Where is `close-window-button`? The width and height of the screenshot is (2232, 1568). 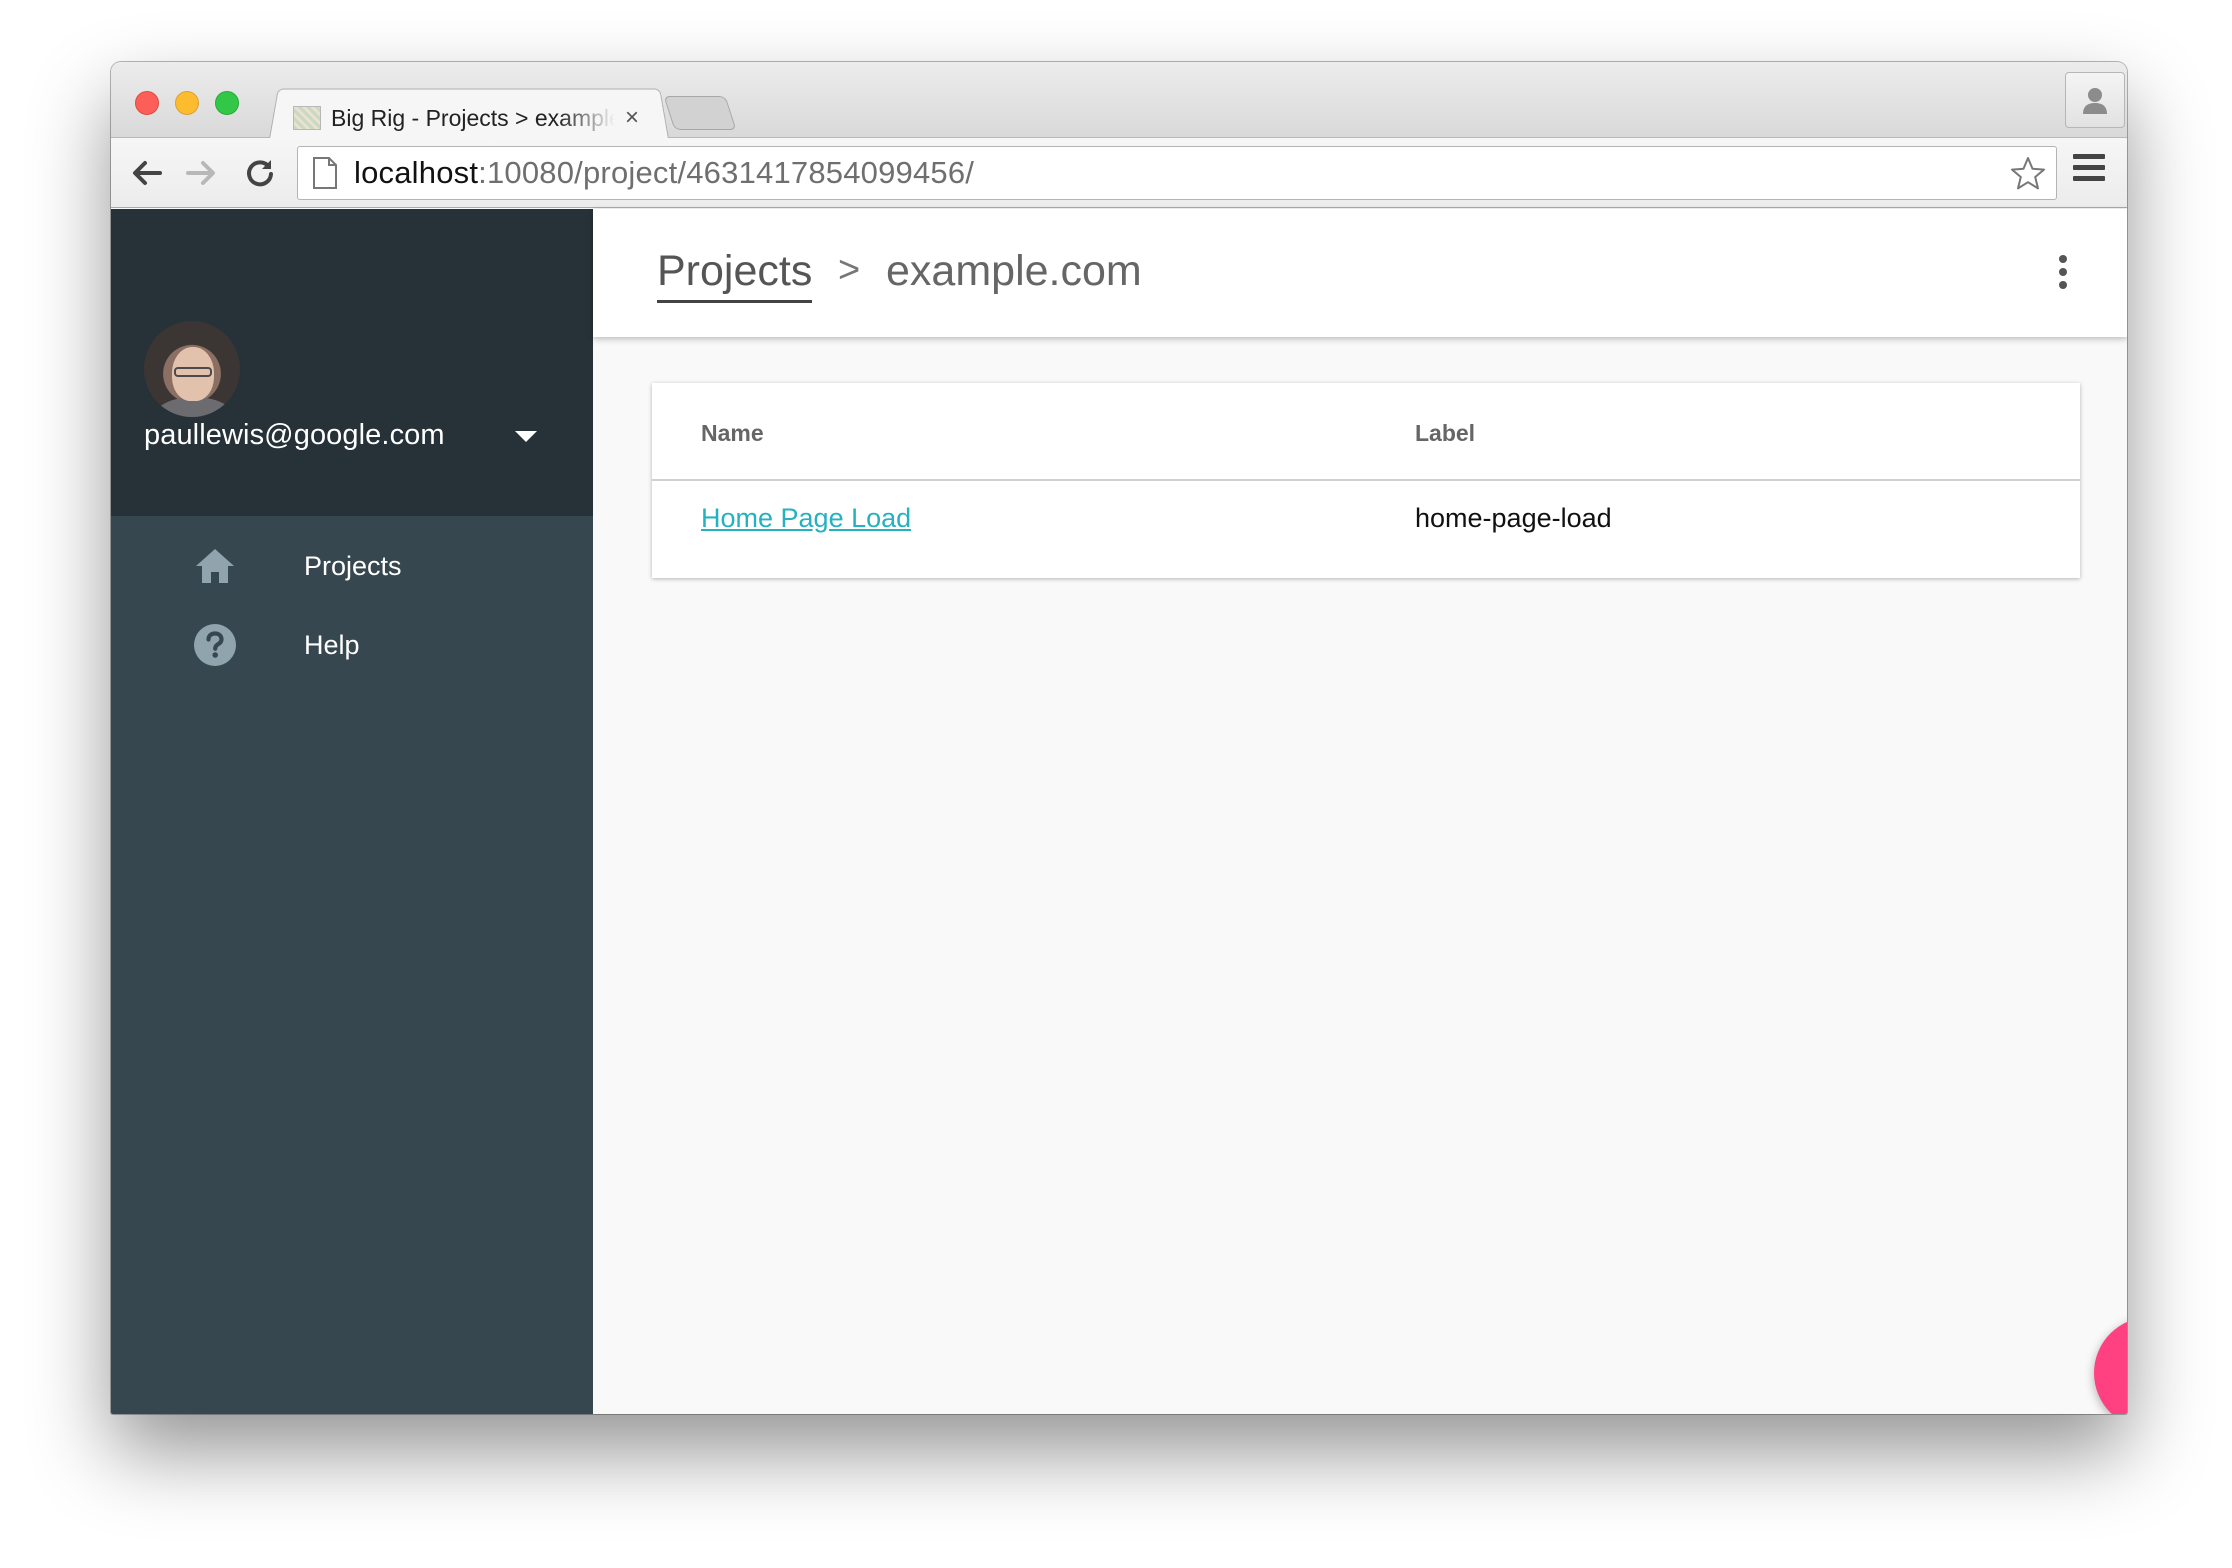
close-window-button is located at coordinates (147, 103).